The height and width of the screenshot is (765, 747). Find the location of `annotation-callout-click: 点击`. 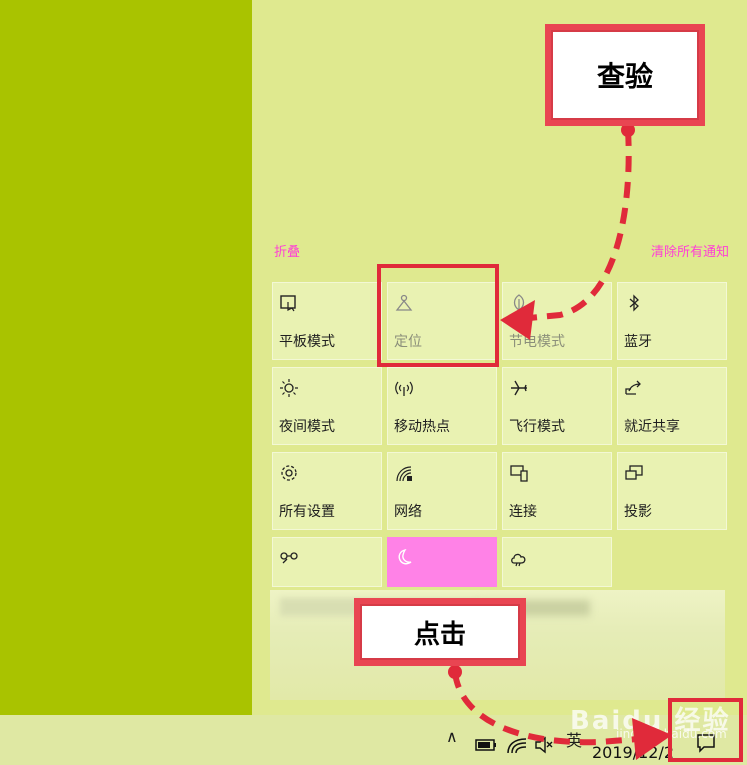

annotation-callout-click: 点击 is located at coordinates (440, 632).